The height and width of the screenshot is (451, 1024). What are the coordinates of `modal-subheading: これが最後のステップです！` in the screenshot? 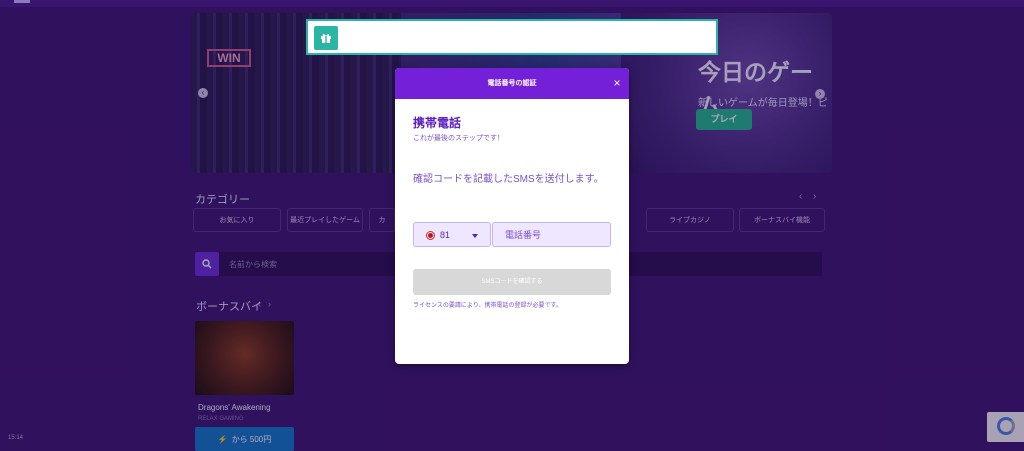 It's located at (458, 138).